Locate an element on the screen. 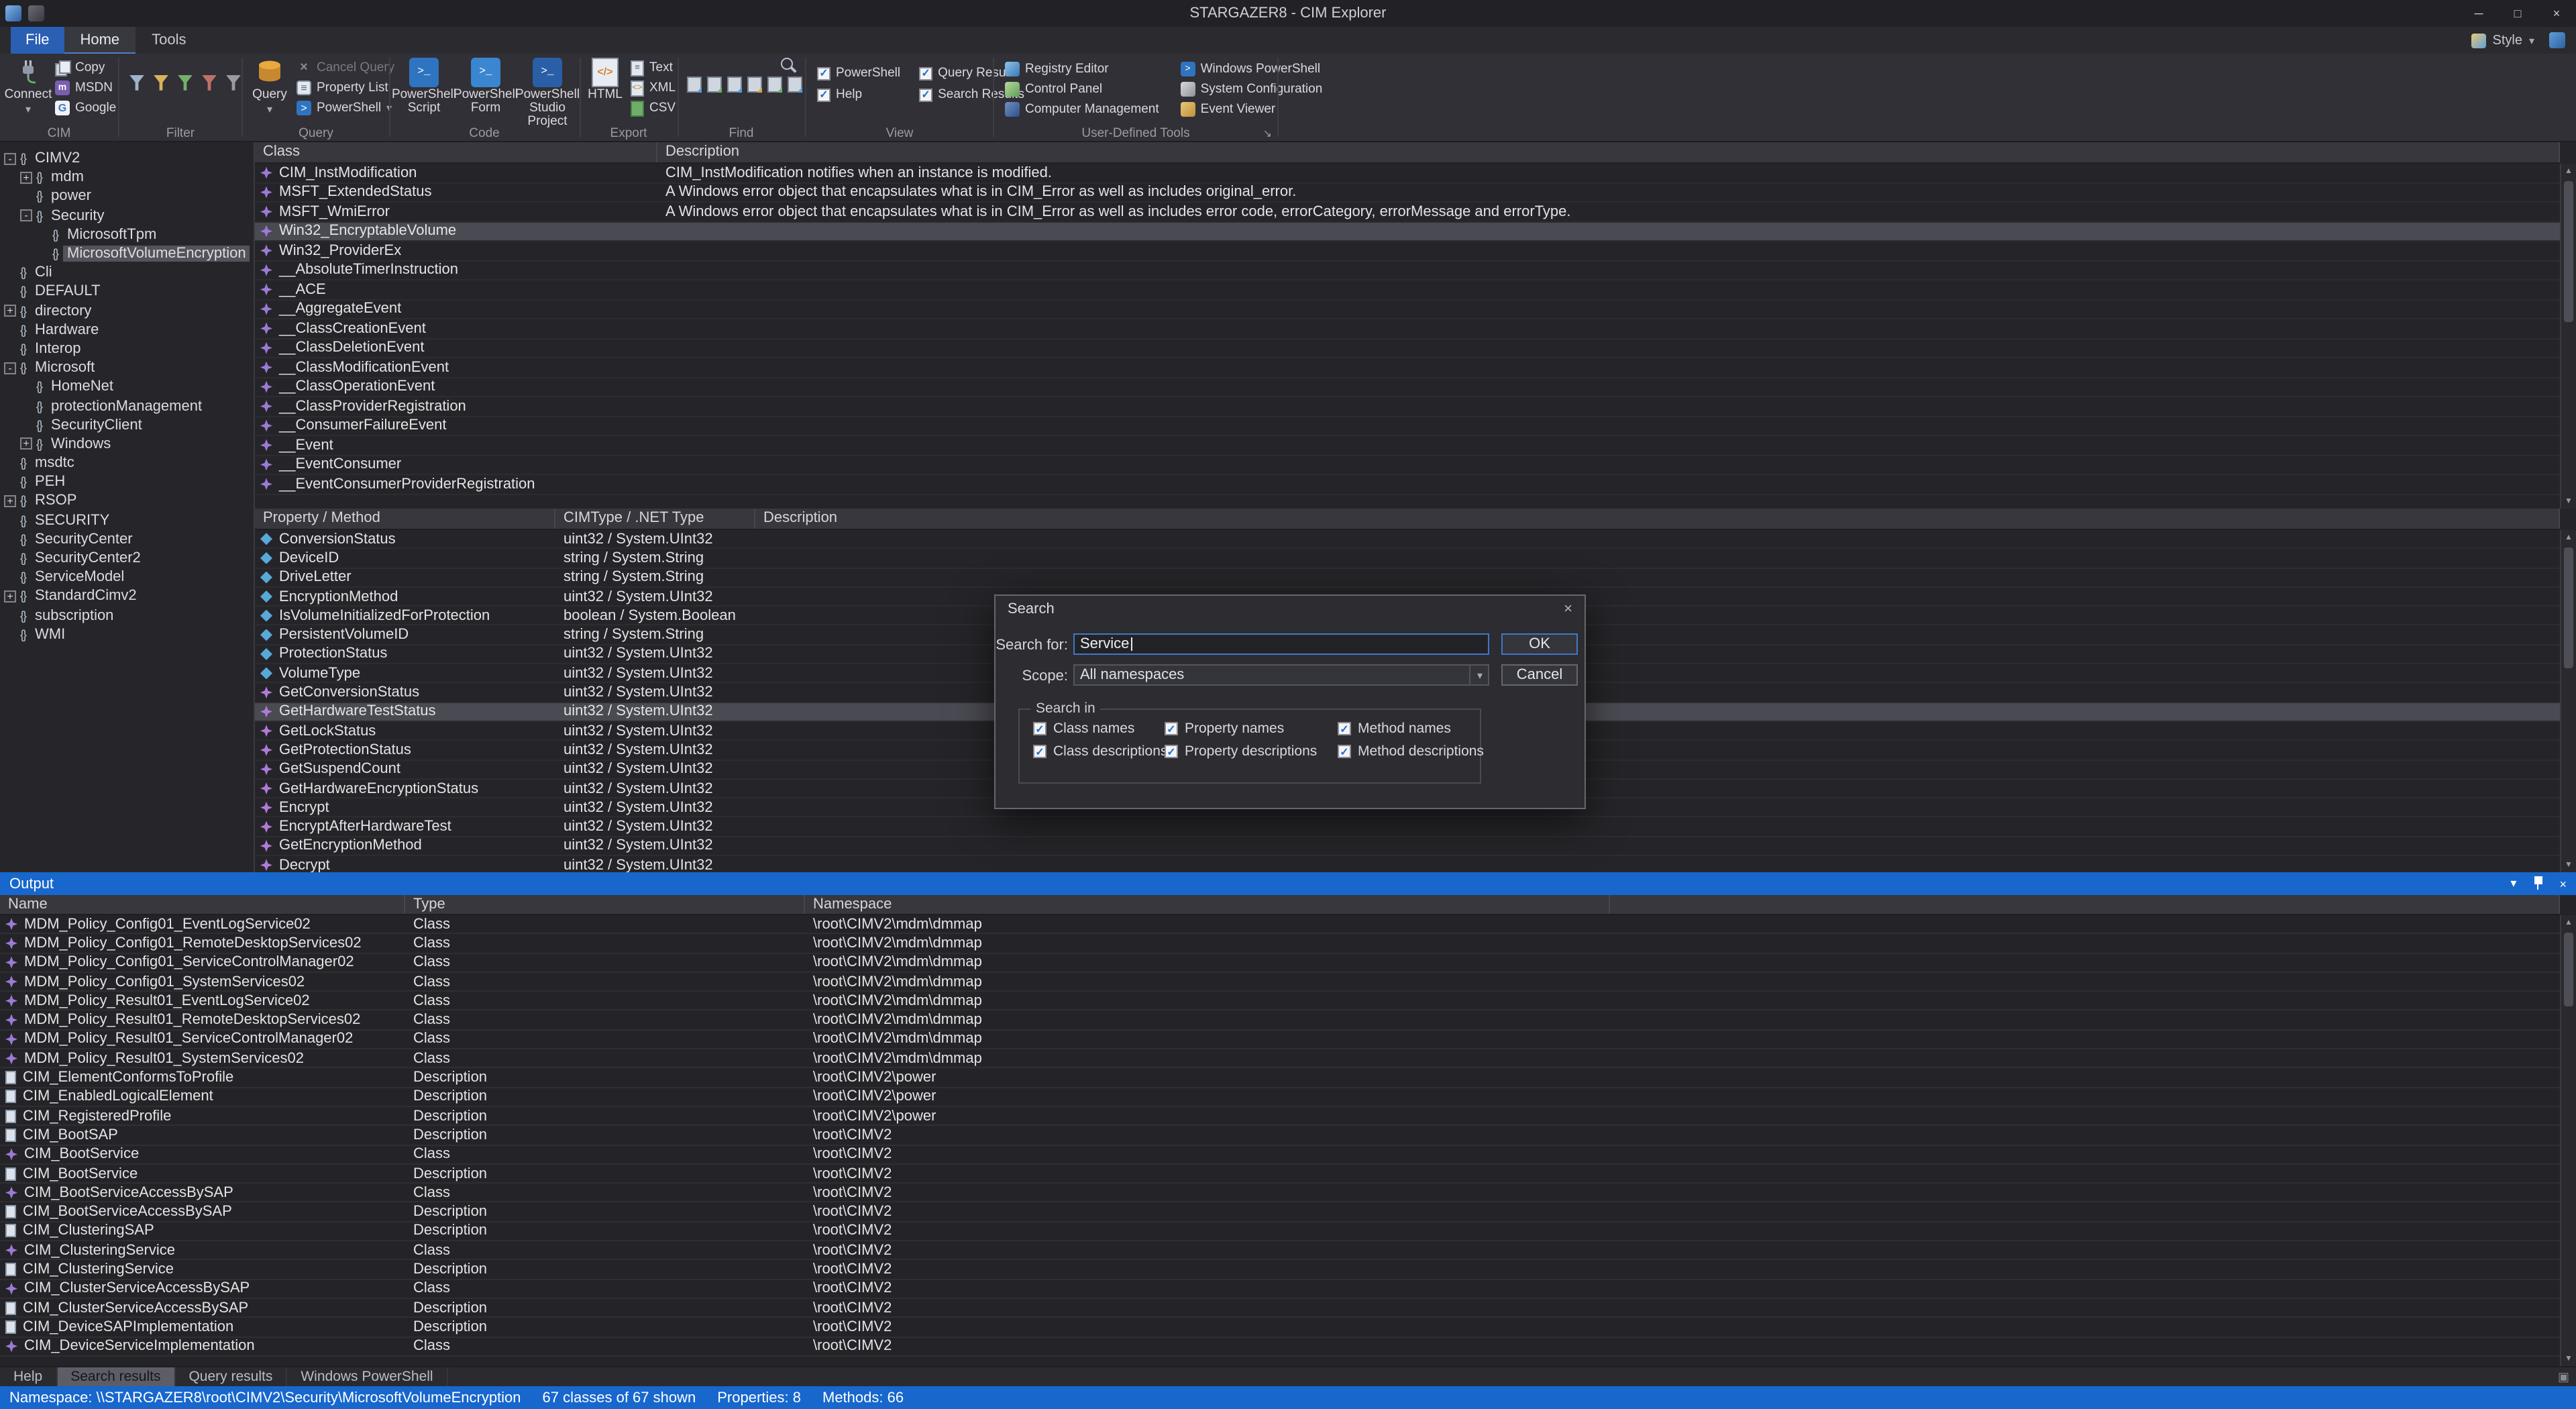 Image resolution: width=2576 pixels, height=1409 pixels. pin-icon is located at coordinates (2537, 883).